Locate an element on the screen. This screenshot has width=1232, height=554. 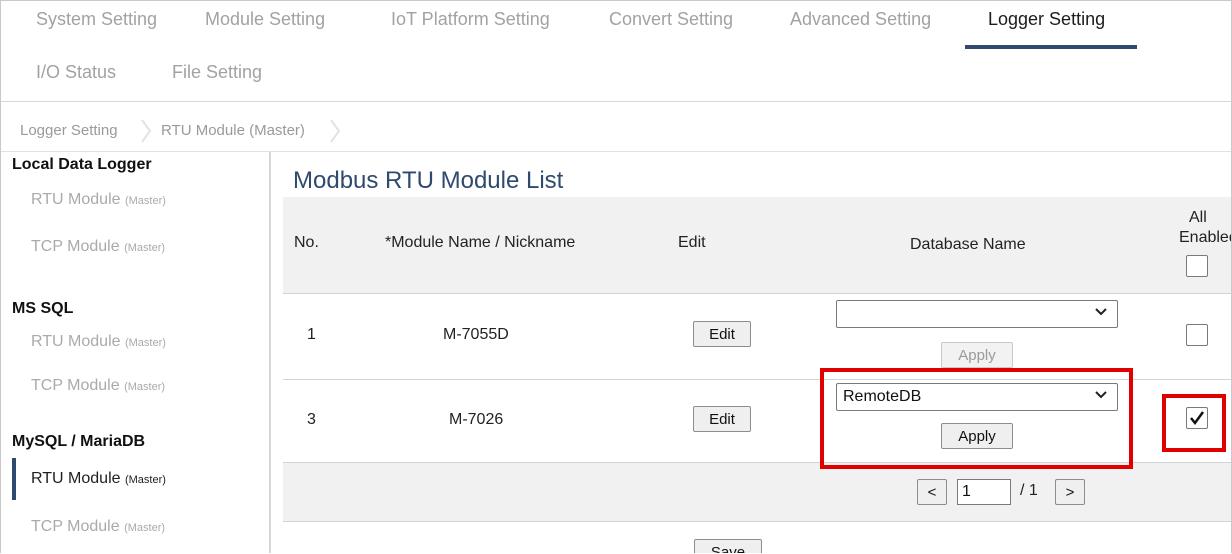
sidebar-item-mssql-tcp: TCP Module (Master) is located at coordinates (98, 386).